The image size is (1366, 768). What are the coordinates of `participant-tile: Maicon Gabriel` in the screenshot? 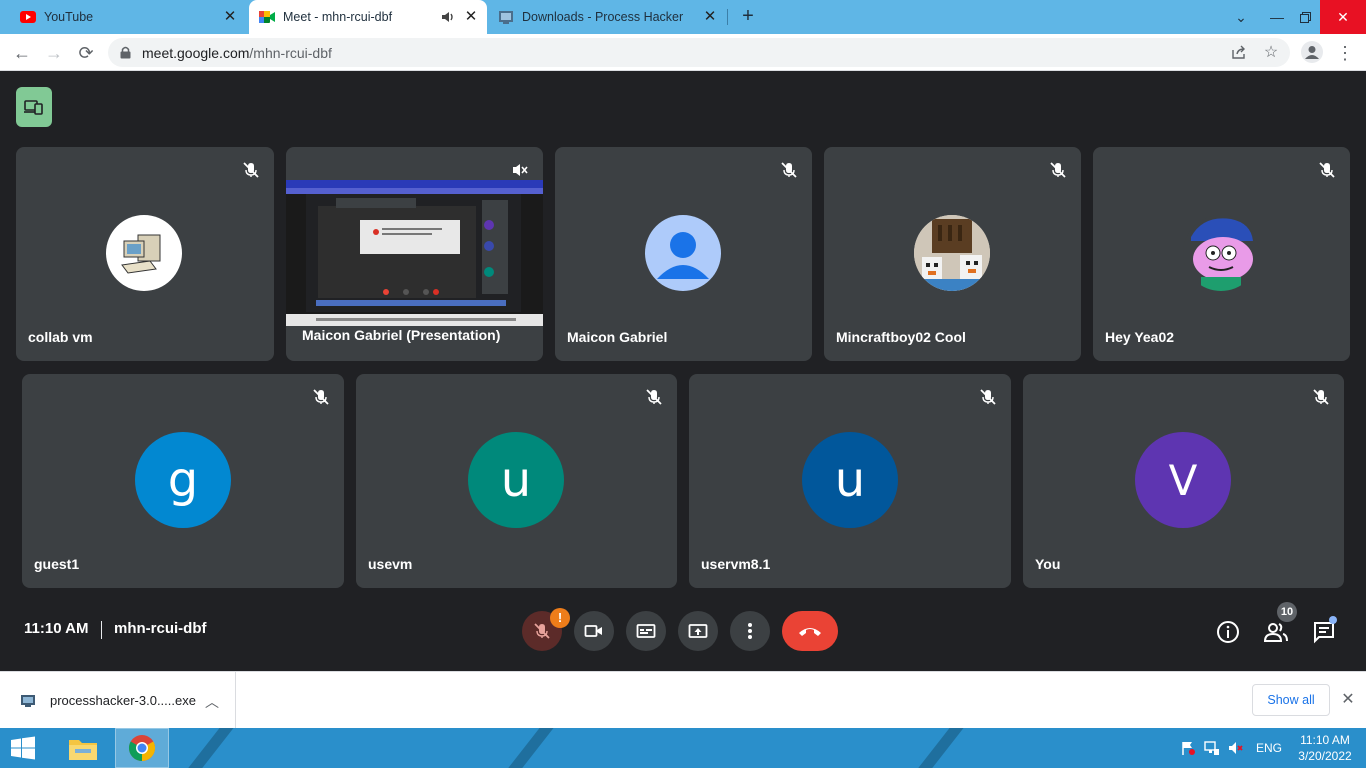 It's located at (683, 254).